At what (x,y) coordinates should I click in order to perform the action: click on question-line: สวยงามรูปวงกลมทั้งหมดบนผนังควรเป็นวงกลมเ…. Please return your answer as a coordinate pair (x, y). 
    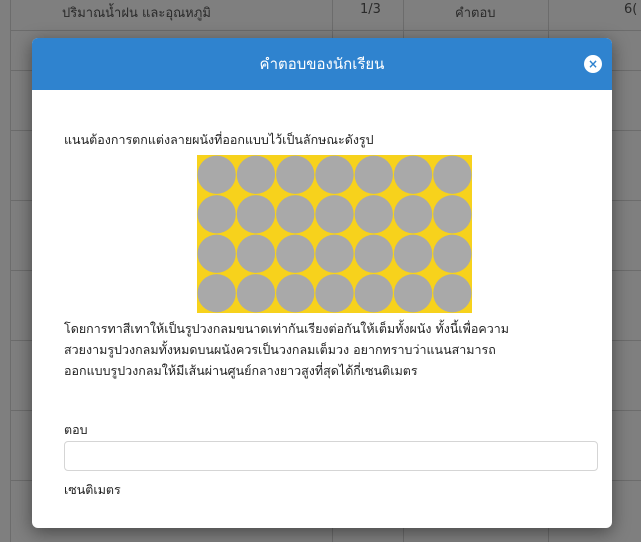
    Looking at the image, I should click on (280, 349).